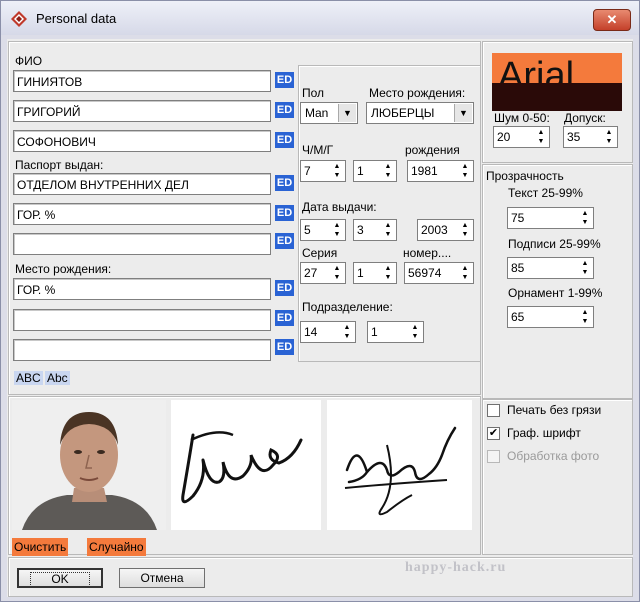  Describe the element at coordinates (142, 184) in the screenshot. I see `issued-line1-field: ОТДЕЛОМ ВНУТРЕННИХ ДЕЛ` at that location.